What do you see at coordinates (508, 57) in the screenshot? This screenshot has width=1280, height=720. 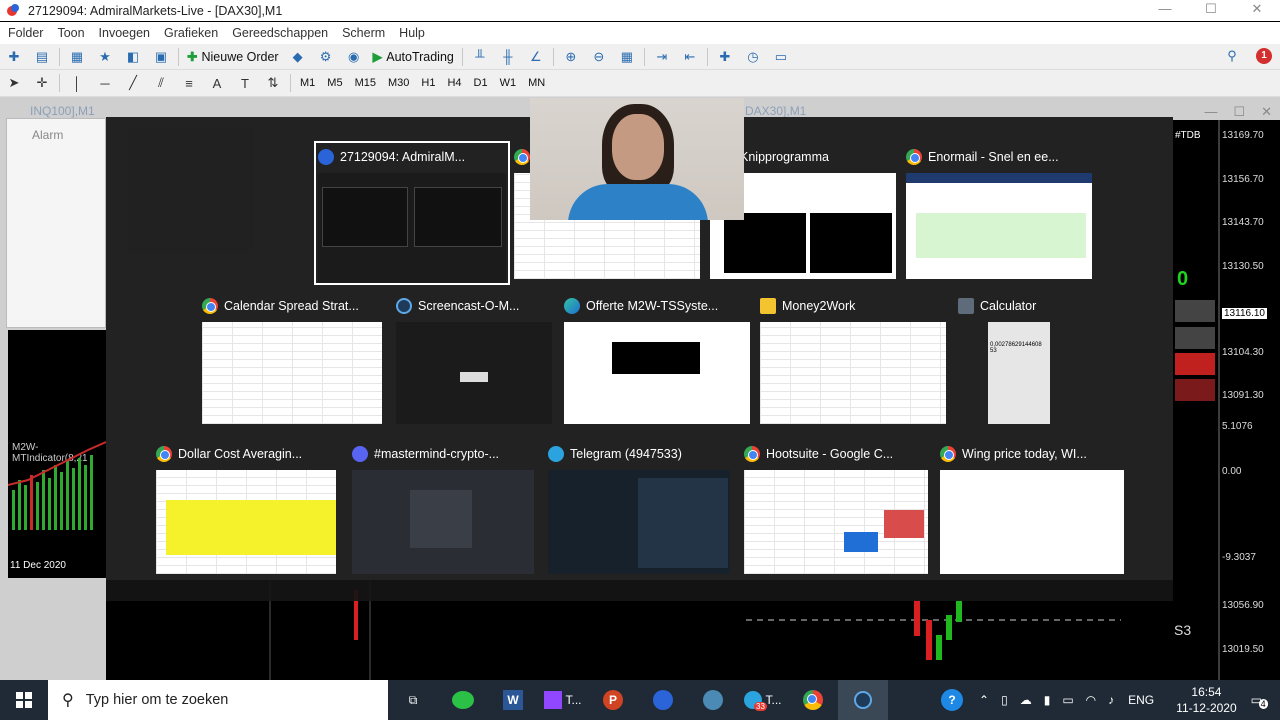 I see `candlestick-icon: ╫` at bounding box center [508, 57].